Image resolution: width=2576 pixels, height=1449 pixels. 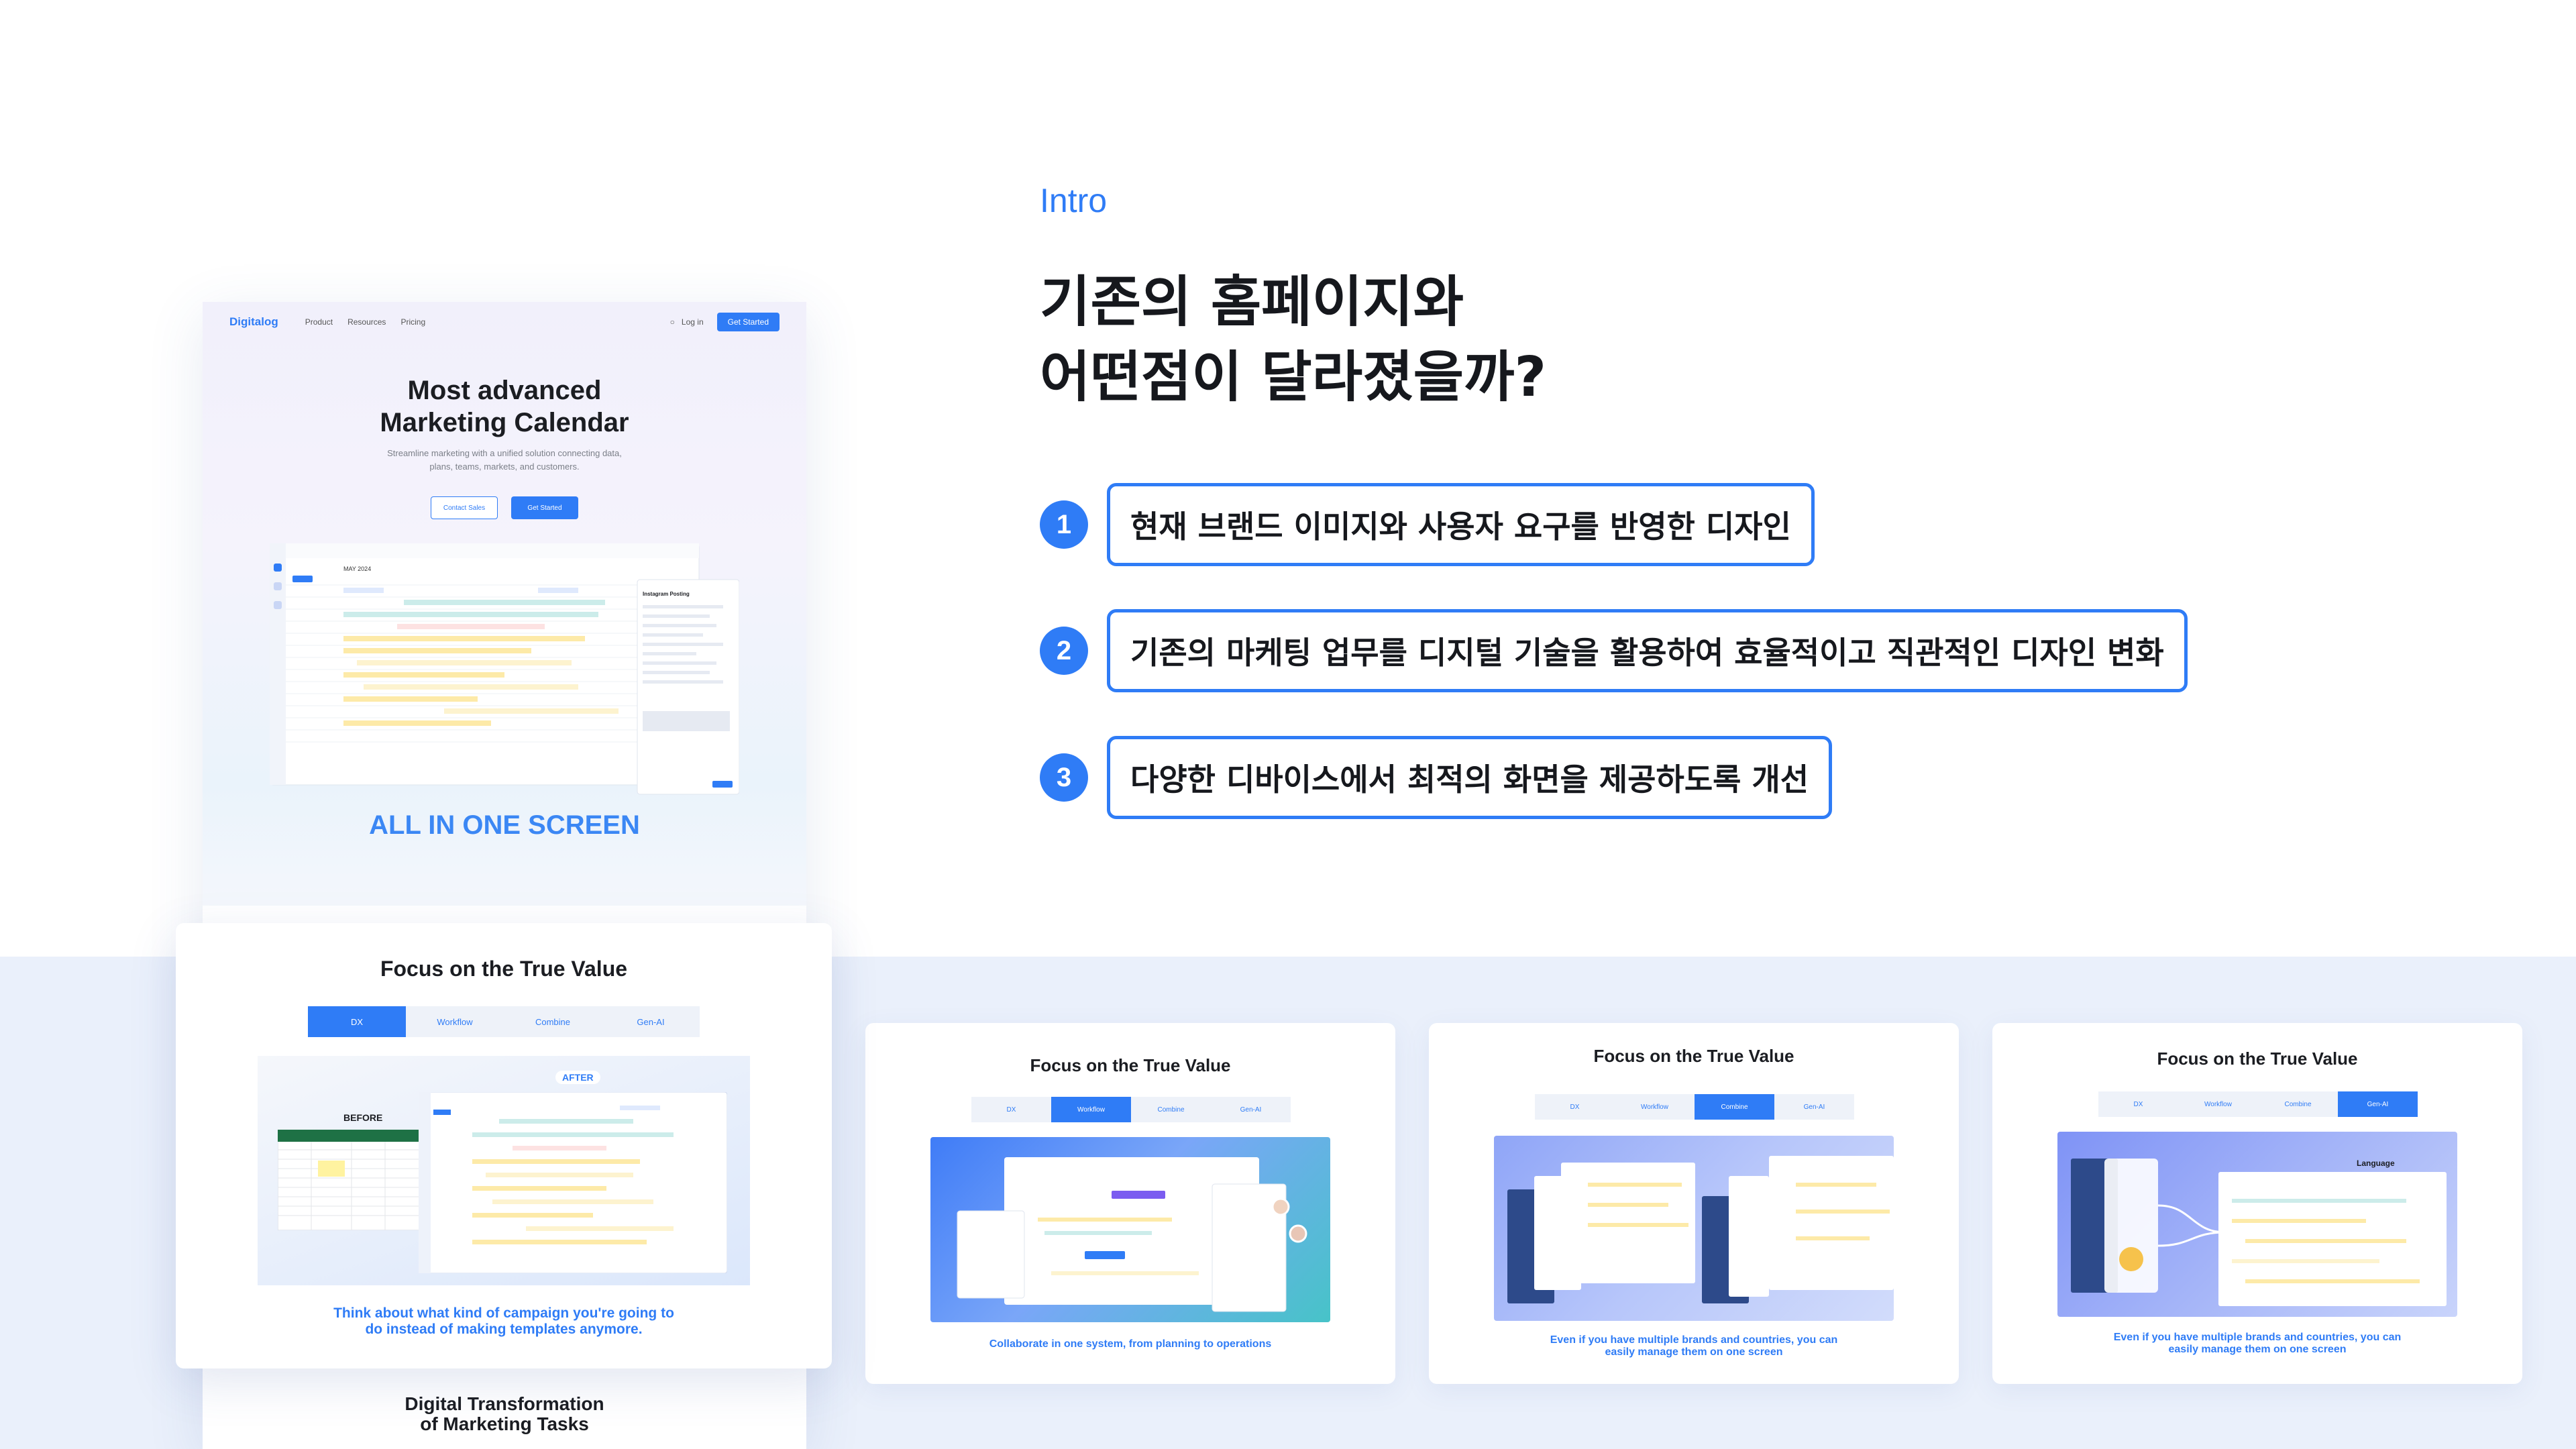 What do you see at coordinates (504, 422) in the screenshot?
I see `hero-headline-line-2: Marketing Calendar` at bounding box center [504, 422].